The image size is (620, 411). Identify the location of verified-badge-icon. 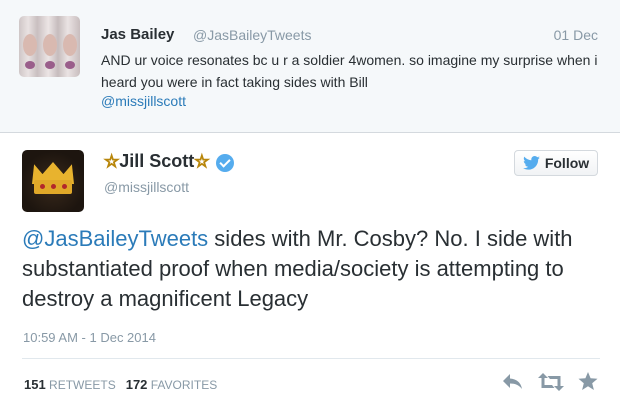
(224, 162).